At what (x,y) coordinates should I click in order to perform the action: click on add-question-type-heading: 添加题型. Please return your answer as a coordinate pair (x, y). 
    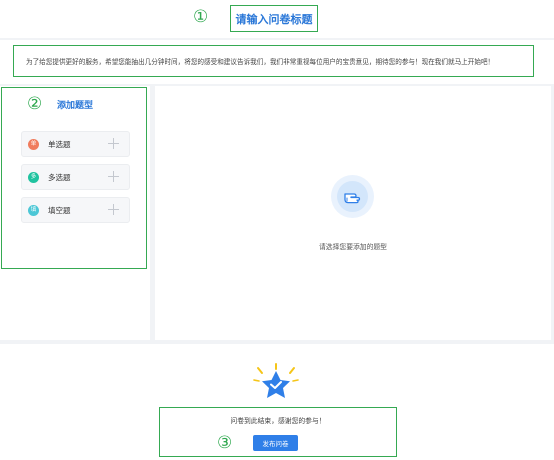
    Looking at the image, I should click on (75, 106).